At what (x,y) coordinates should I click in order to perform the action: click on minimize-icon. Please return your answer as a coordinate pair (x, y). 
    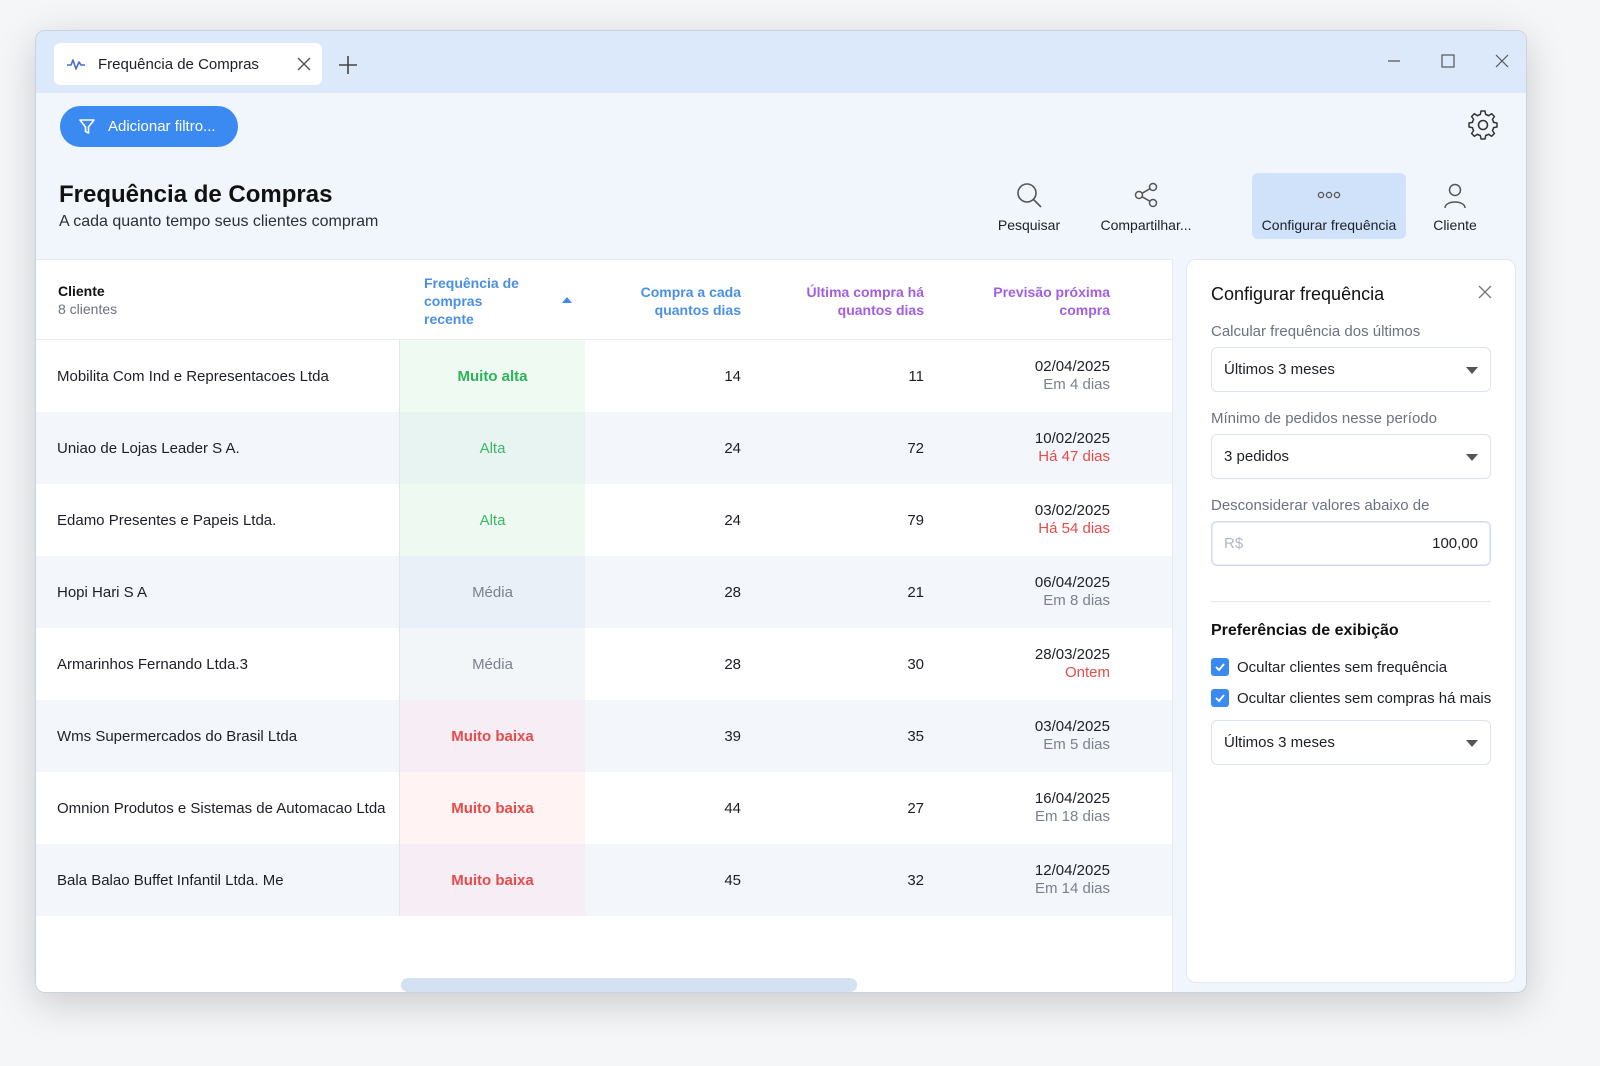
    Looking at the image, I should click on (1394, 61).